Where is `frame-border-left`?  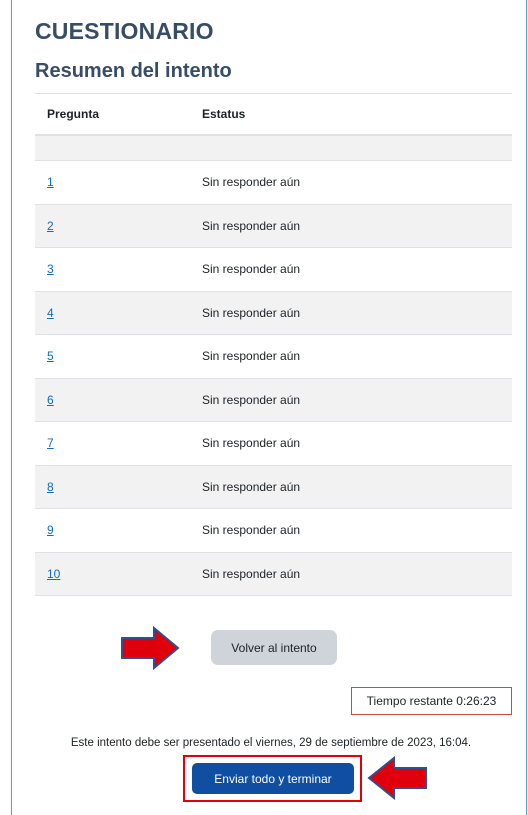 frame-border-left is located at coordinates (11, 407).